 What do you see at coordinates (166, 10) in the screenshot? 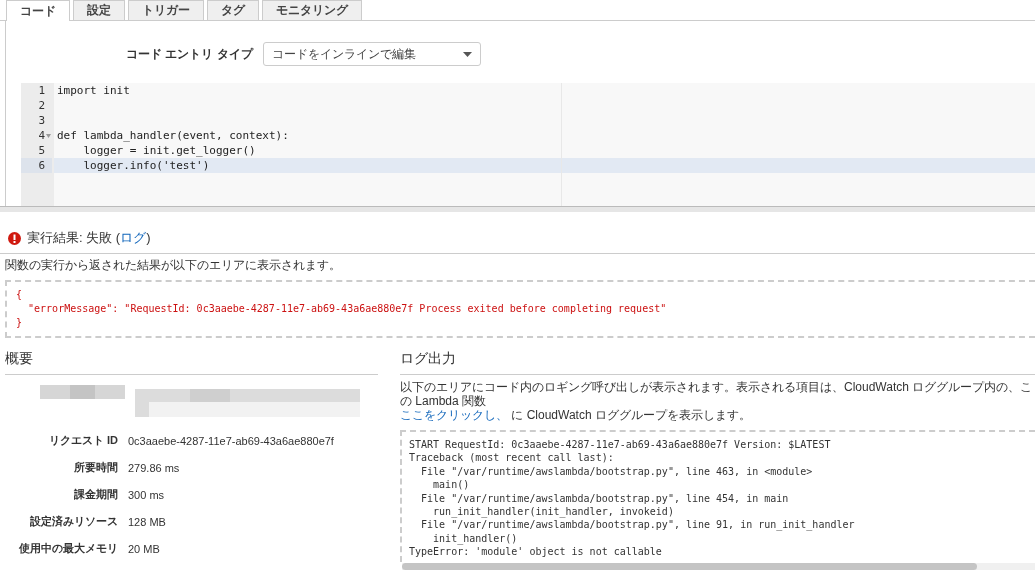
I see `tab: トリガー` at bounding box center [166, 10].